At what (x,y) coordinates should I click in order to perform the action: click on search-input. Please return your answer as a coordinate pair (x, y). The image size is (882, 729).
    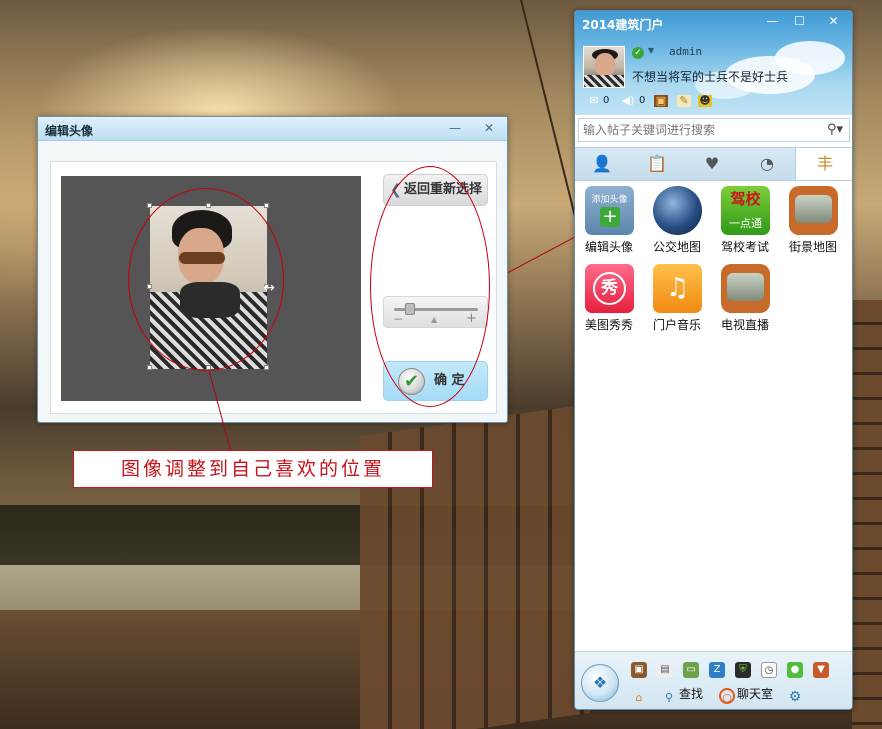
    Looking at the image, I should click on (699, 130).